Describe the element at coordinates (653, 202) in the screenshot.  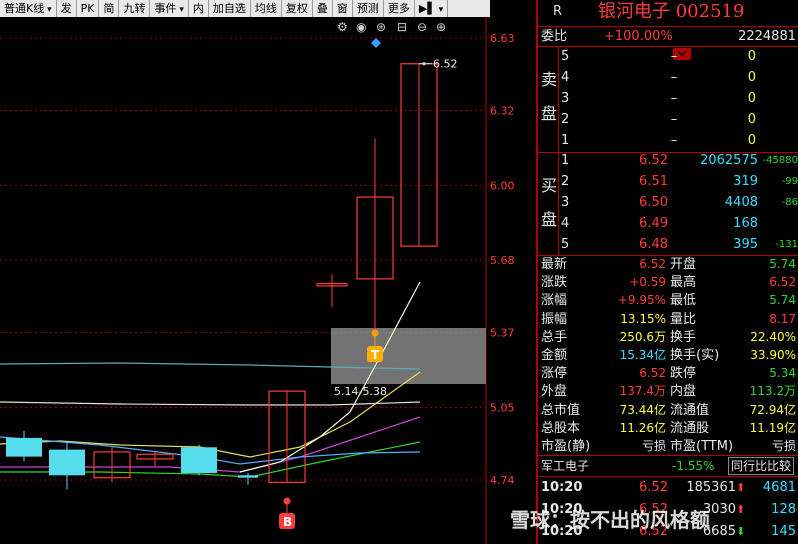
I see `buy-price: 6.50` at that location.